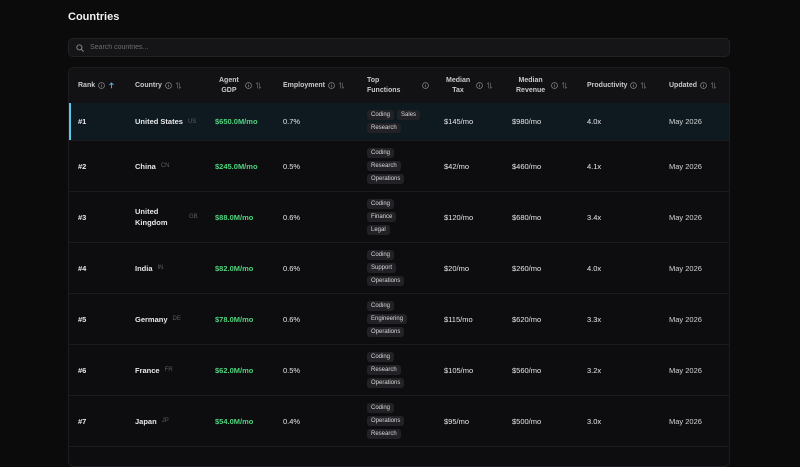 The width and height of the screenshot is (800, 467). I want to click on country-code: IN, so click(160, 268).